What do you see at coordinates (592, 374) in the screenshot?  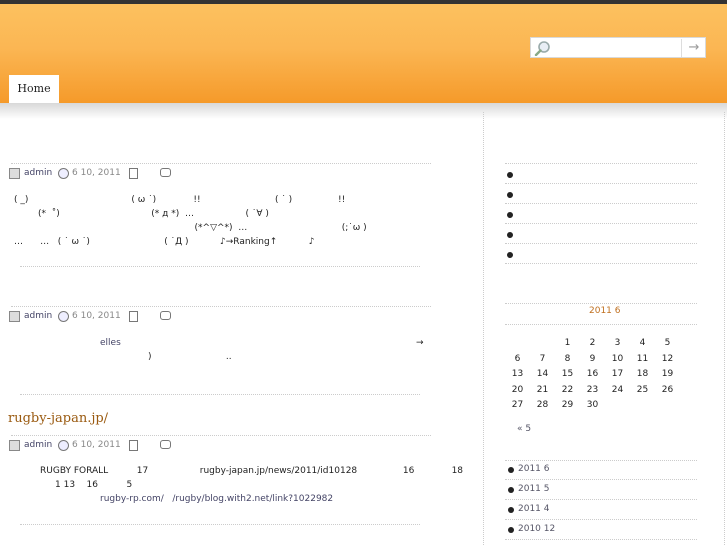 I see `calendar-day: 16` at bounding box center [592, 374].